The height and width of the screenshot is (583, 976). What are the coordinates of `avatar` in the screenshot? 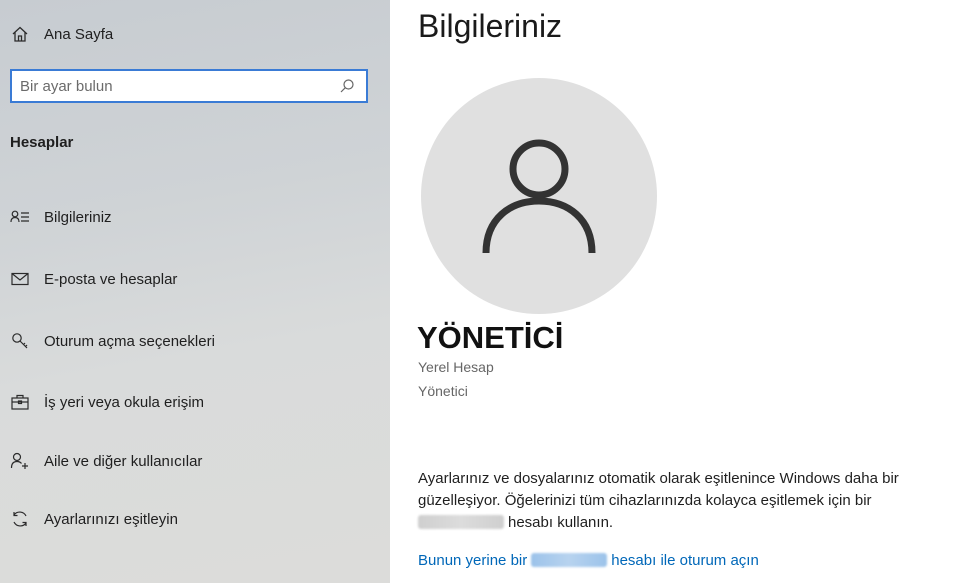 It's located at (539, 196).